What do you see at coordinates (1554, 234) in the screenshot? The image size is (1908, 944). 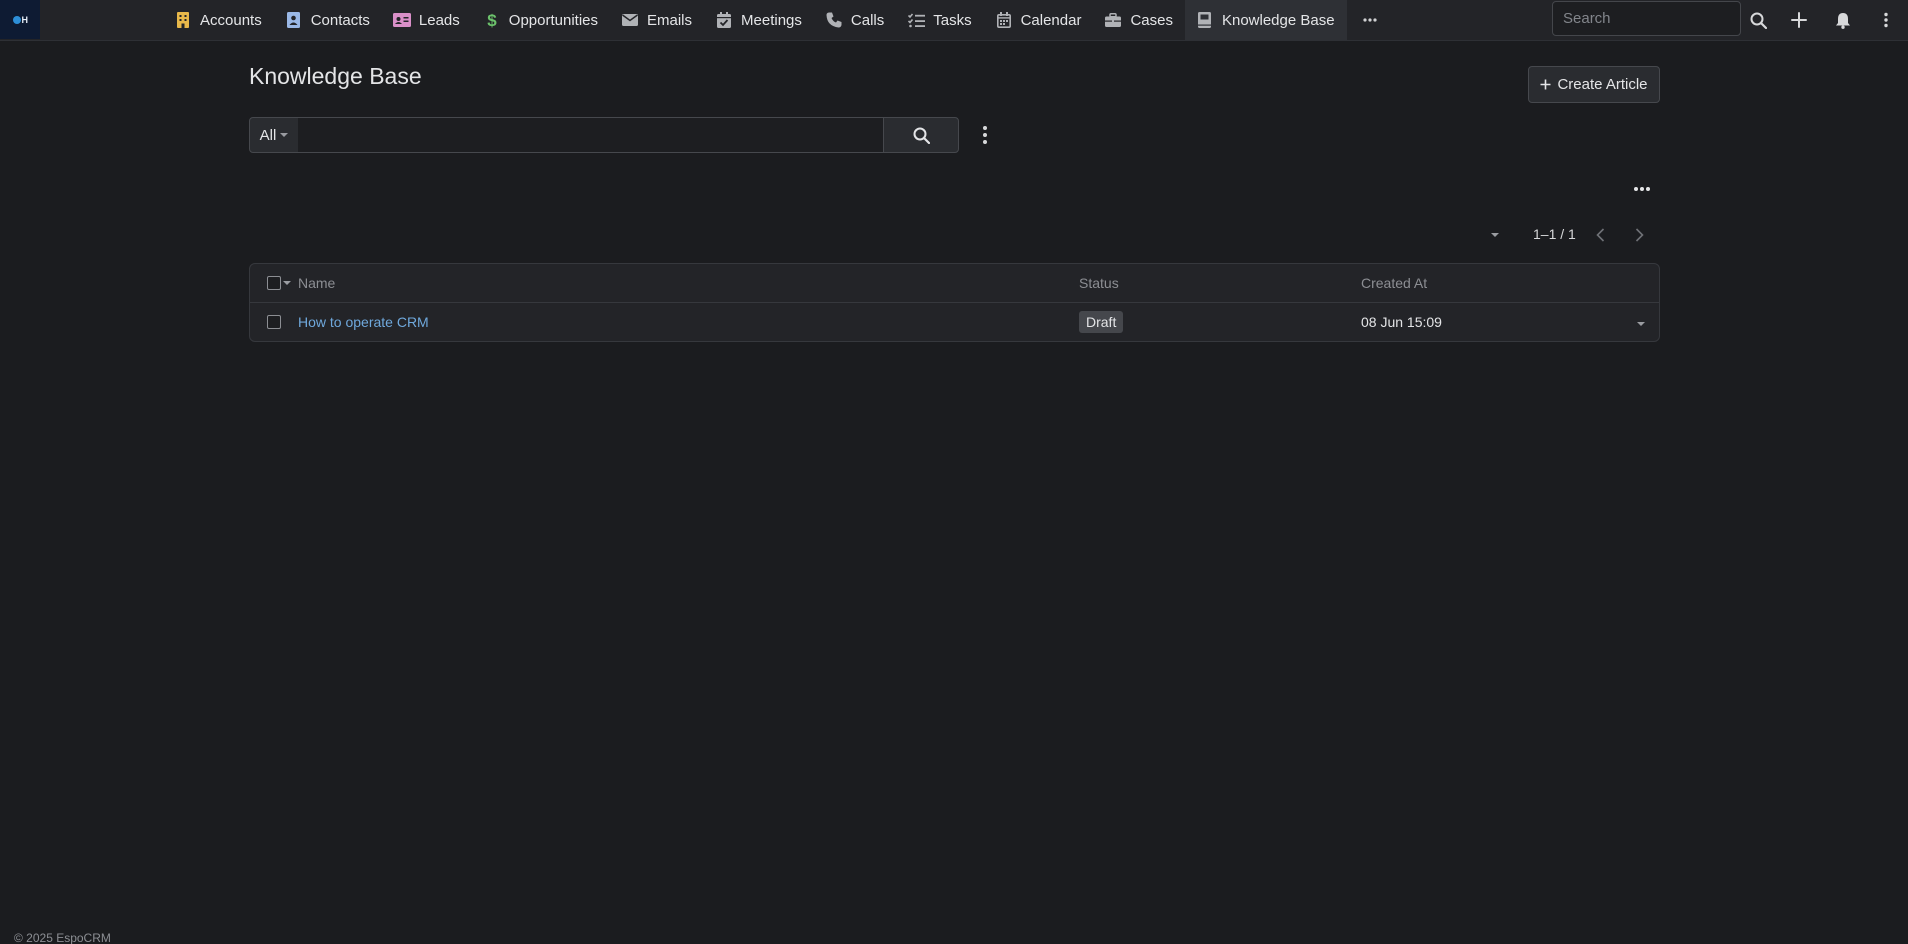 I see `pagination-text: 1–1 / 1` at bounding box center [1554, 234].